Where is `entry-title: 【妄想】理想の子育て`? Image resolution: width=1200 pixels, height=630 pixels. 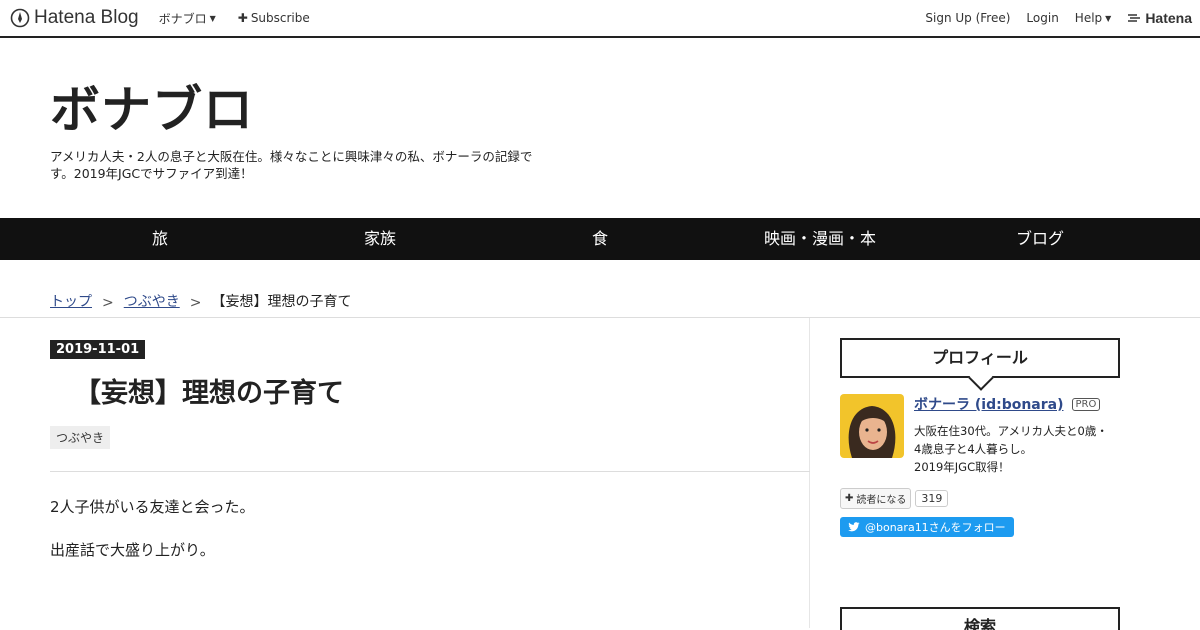
entry-title: 【妄想】理想の子育て is located at coordinates (441, 390).